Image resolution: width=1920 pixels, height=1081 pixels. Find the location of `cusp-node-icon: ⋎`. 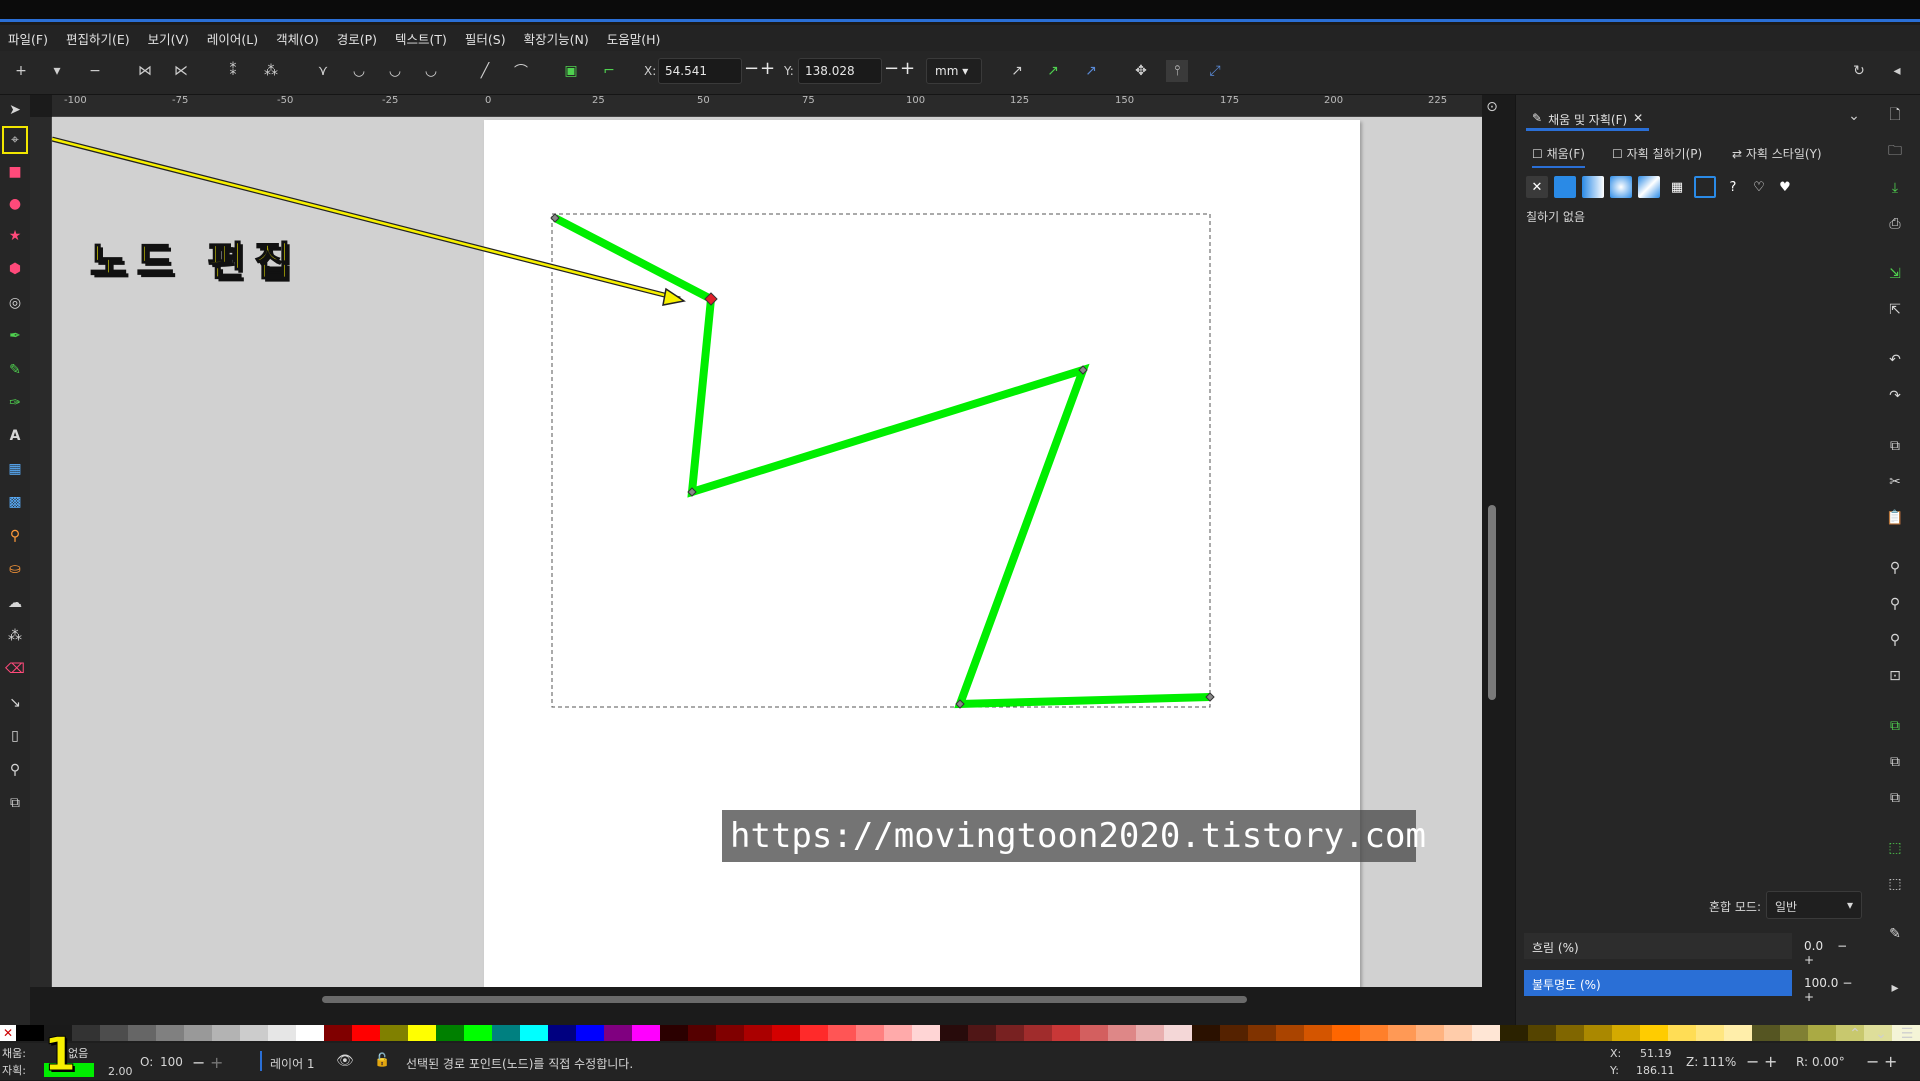

cusp-node-icon: ⋎ is located at coordinates (323, 71).